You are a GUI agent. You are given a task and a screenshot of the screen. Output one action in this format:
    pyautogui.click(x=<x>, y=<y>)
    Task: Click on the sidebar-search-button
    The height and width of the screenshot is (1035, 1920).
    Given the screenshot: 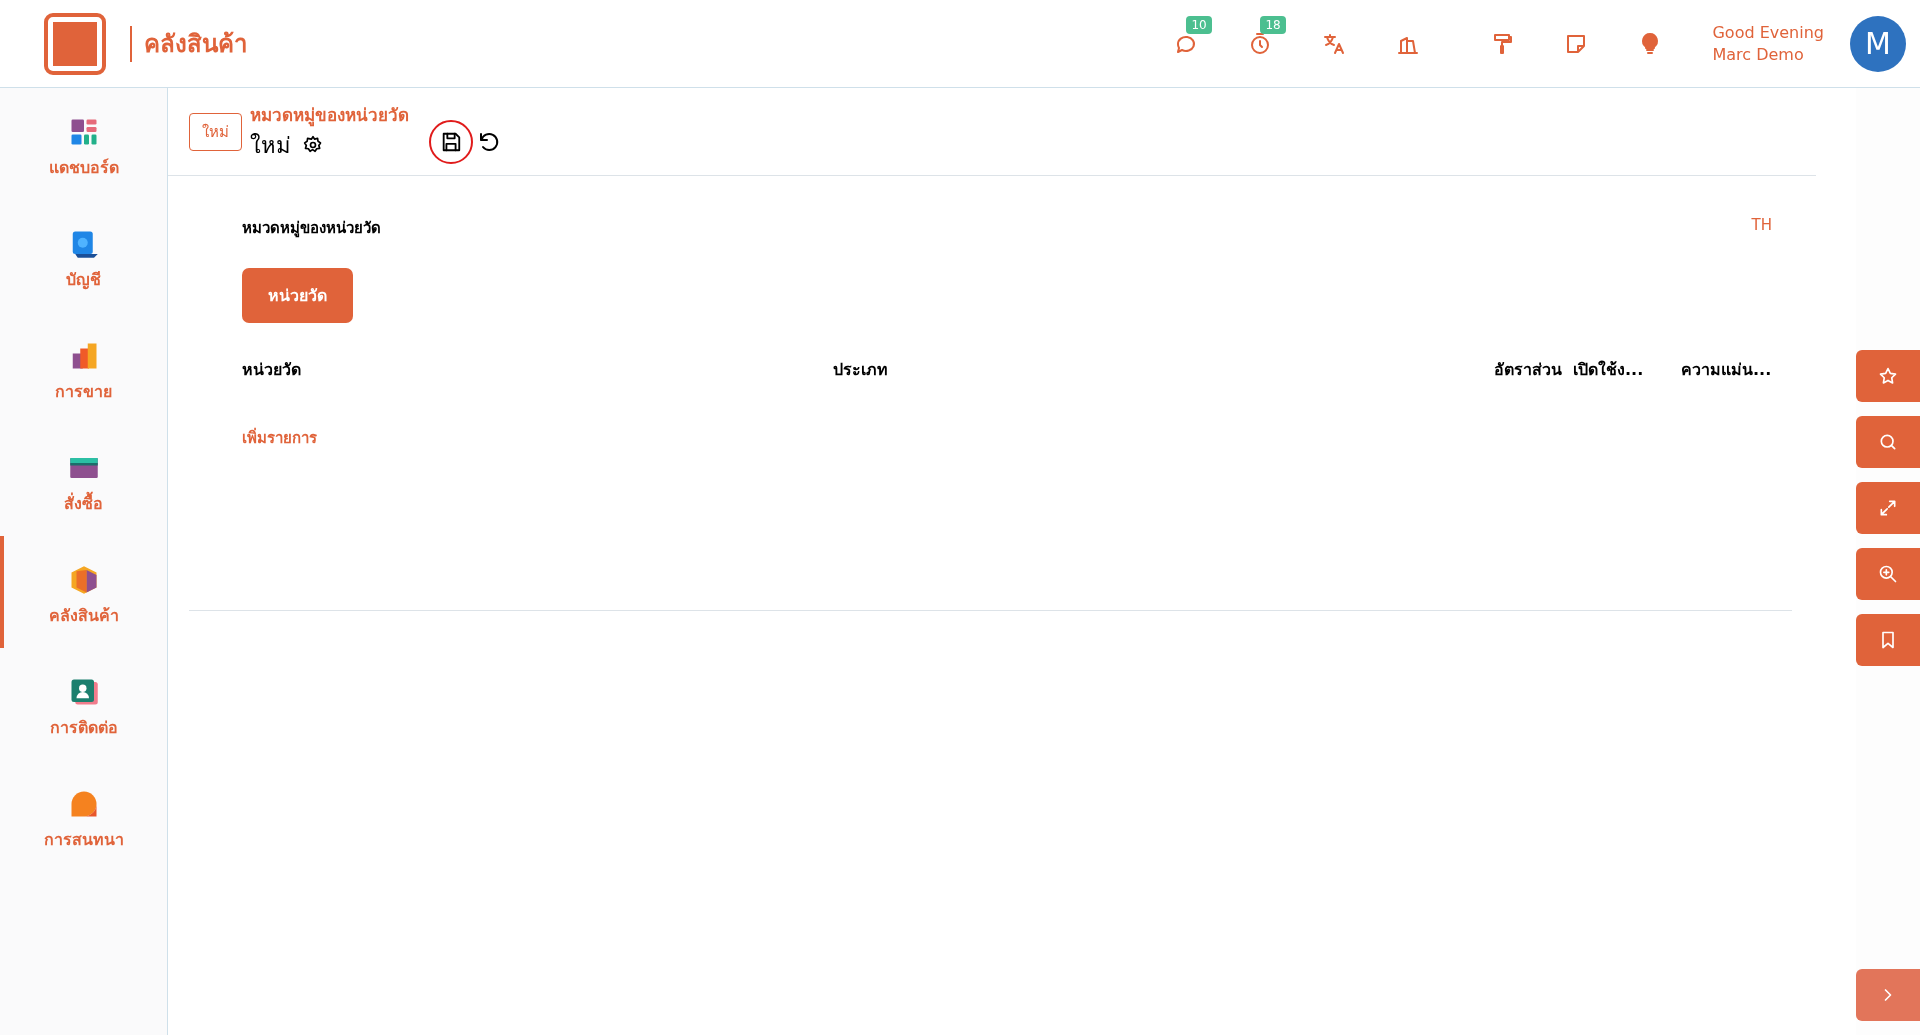 What is the action you would take?
    pyautogui.click(x=1888, y=442)
    